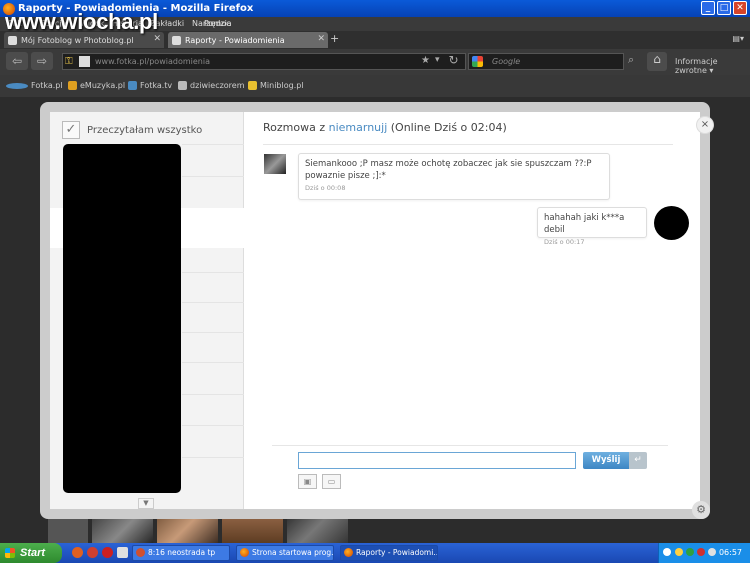  I want to click on bookmark-fotka: Fotka.pl, so click(34, 85).